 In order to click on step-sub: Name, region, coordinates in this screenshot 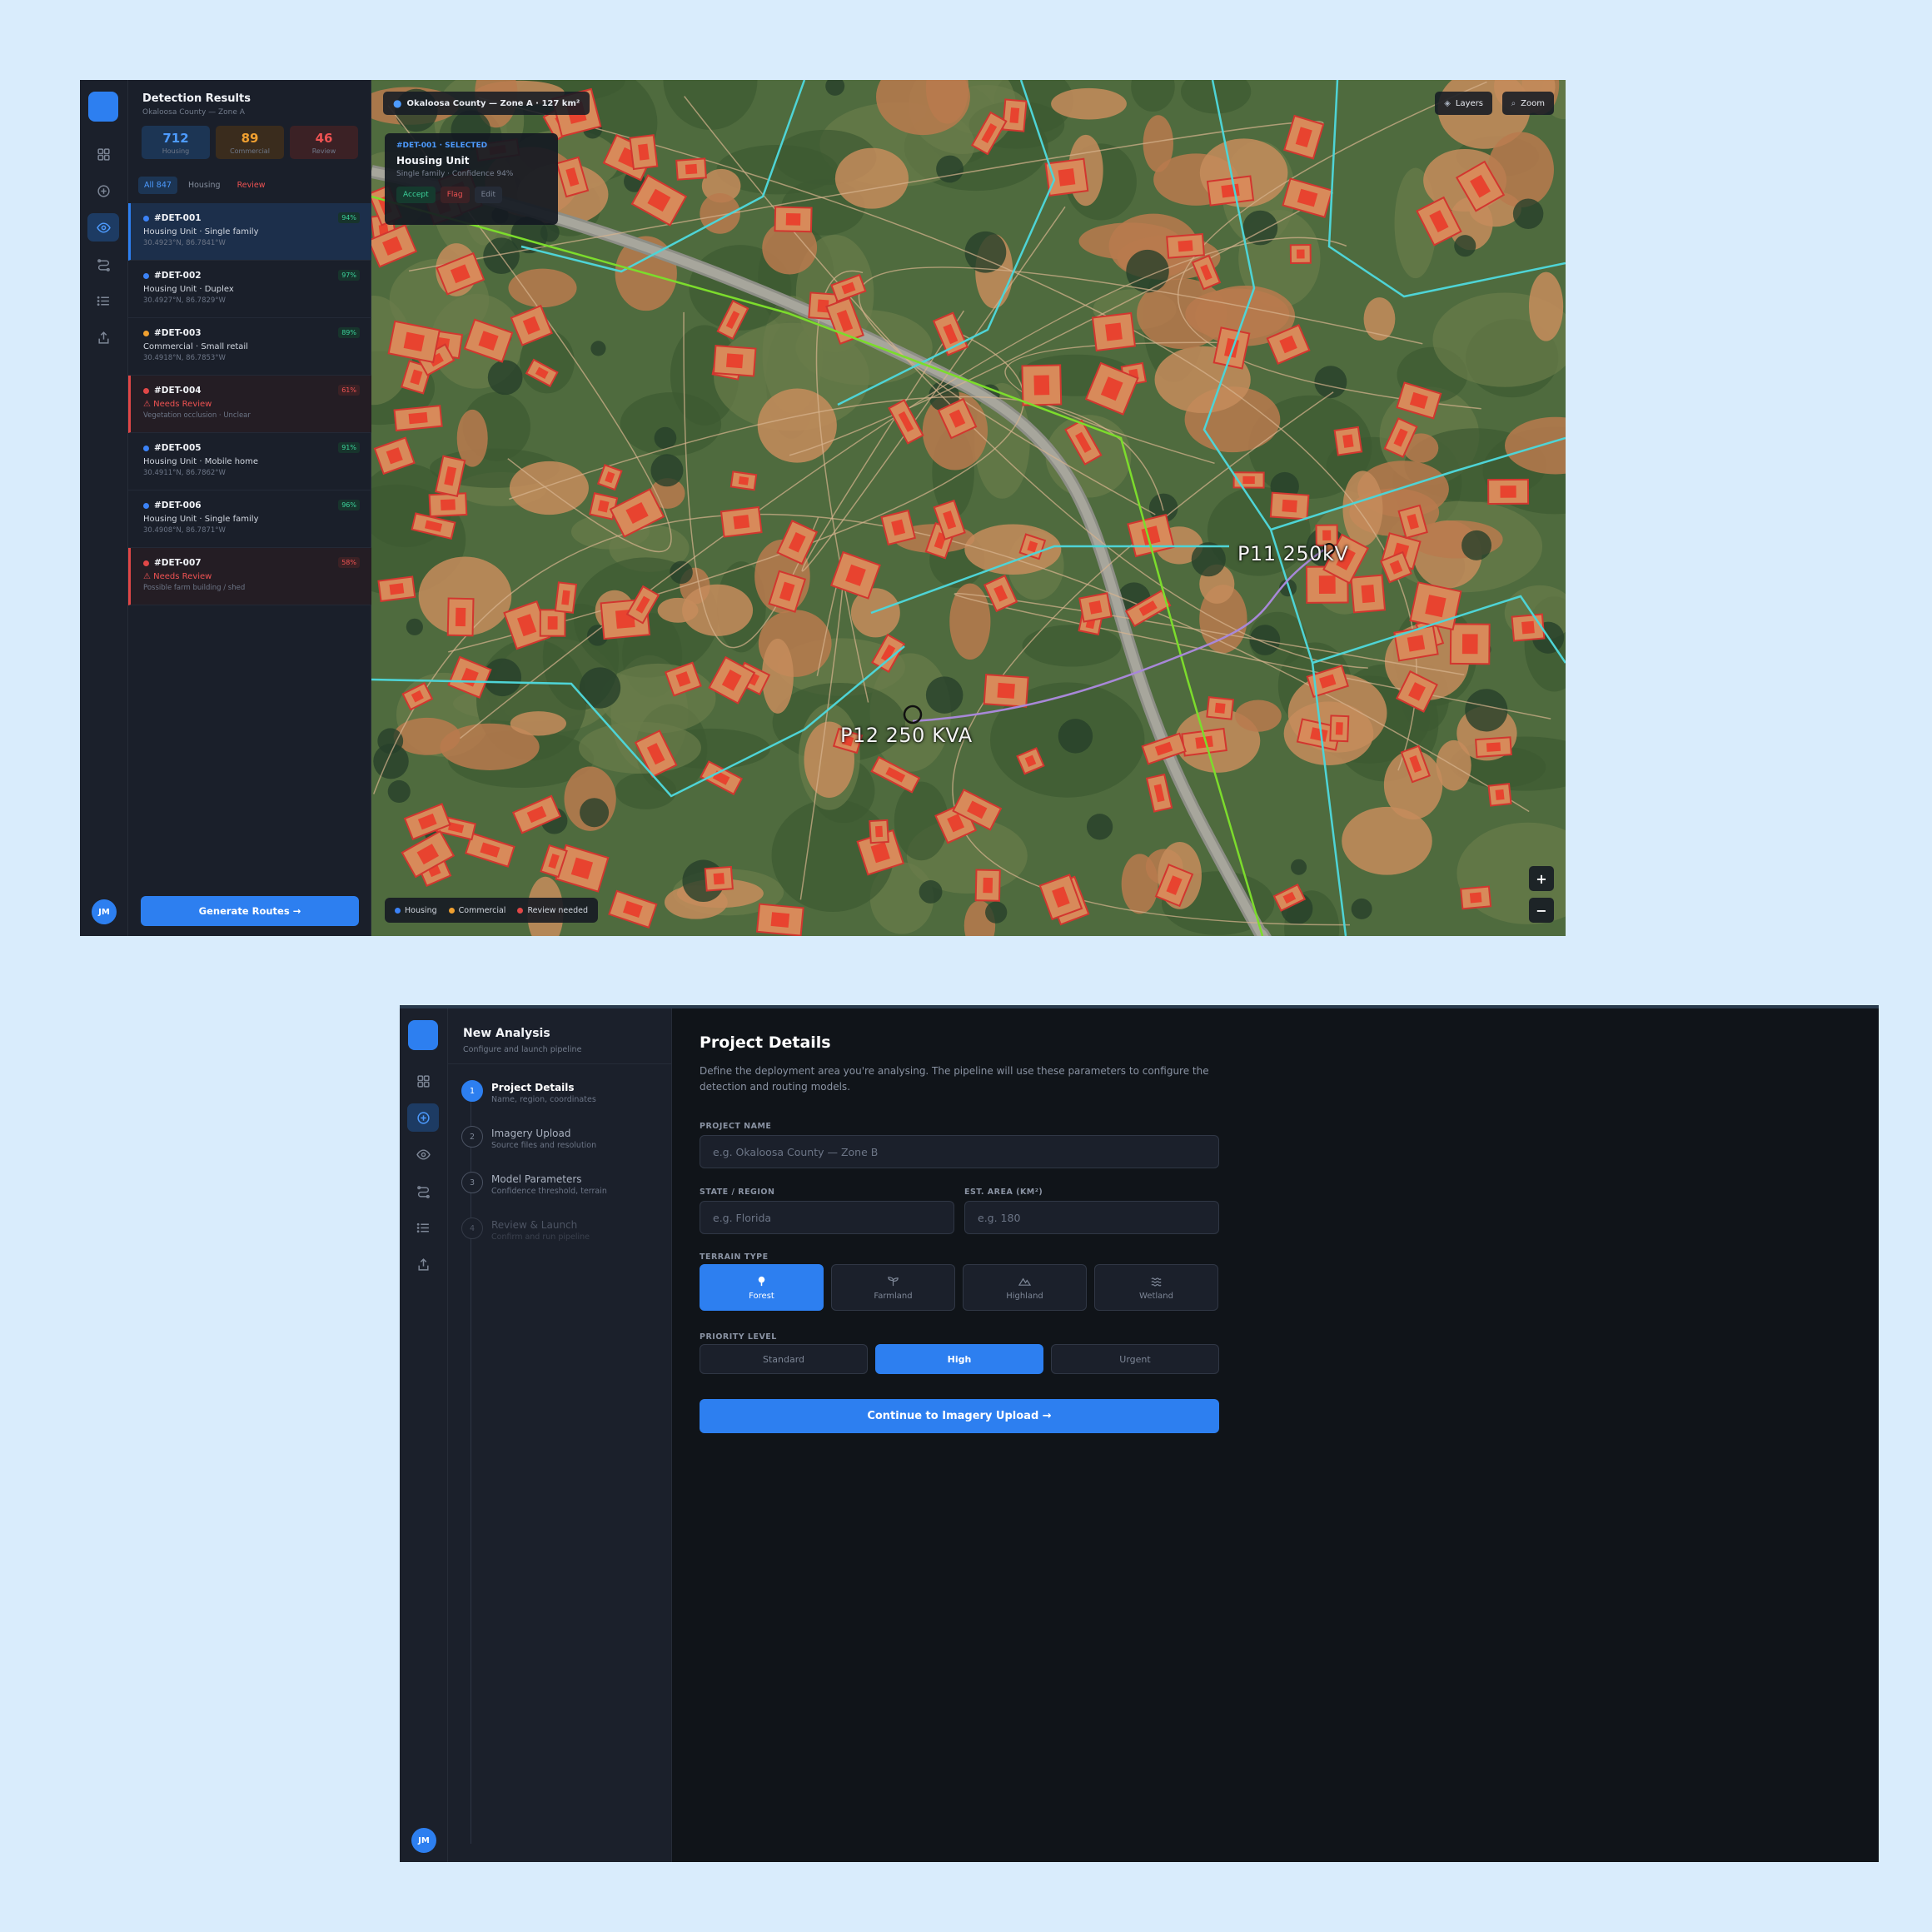, I will do `click(543, 1099)`.